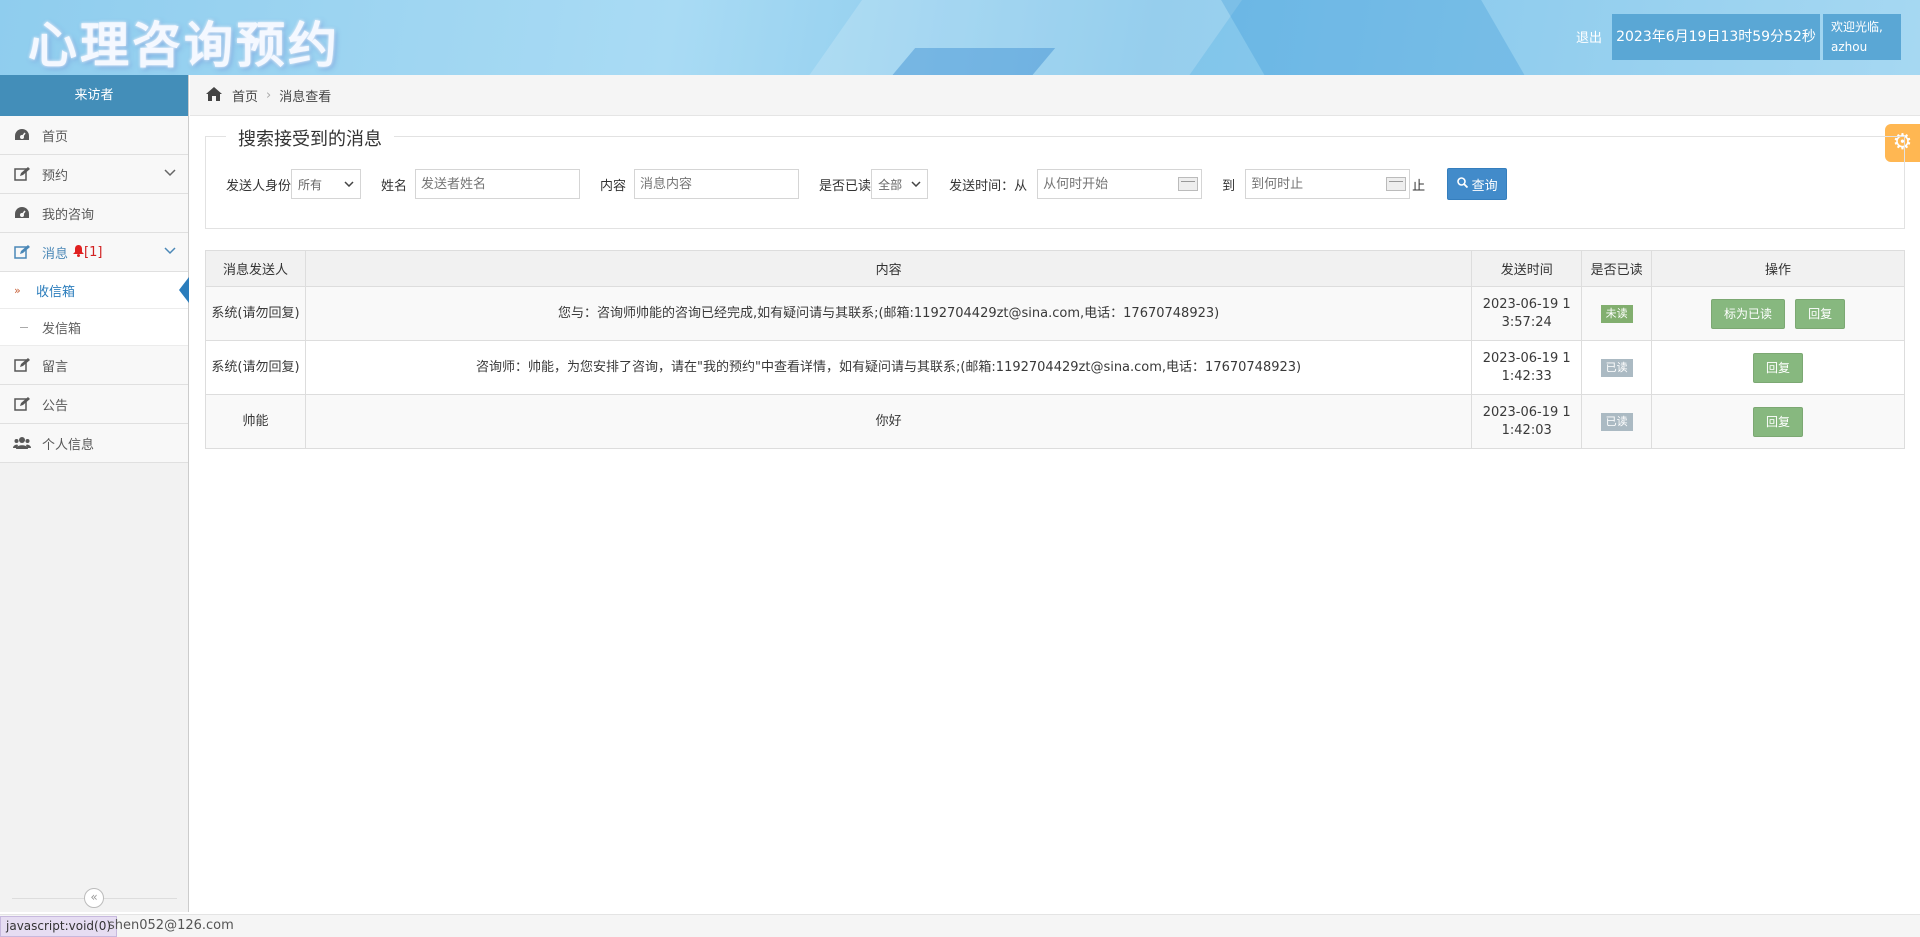  I want to click on sidebar-item-appointment: 预约, so click(94, 174).